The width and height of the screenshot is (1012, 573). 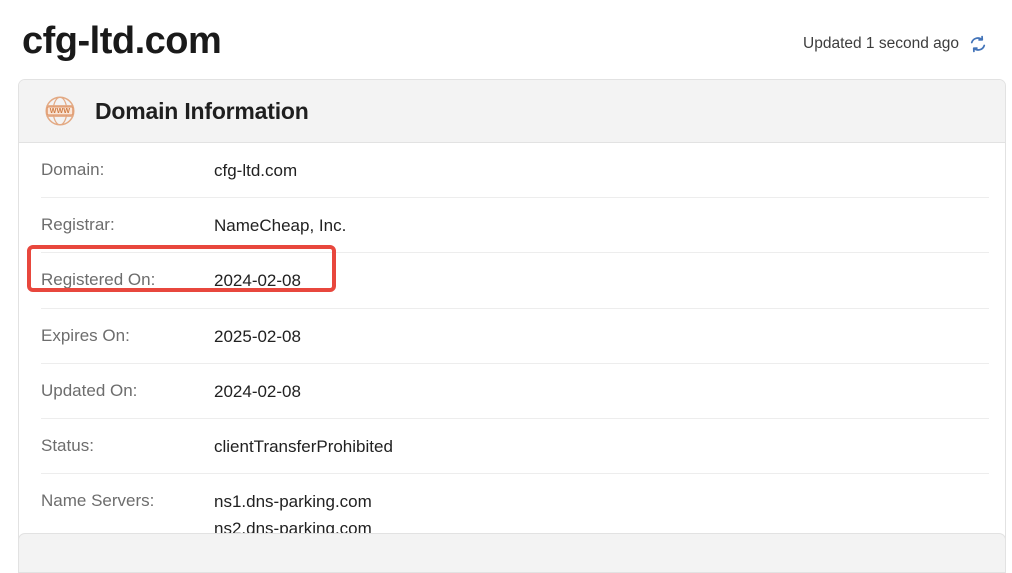 What do you see at coordinates (122, 41) in the screenshot?
I see `page-title: cfg-ltd.com` at bounding box center [122, 41].